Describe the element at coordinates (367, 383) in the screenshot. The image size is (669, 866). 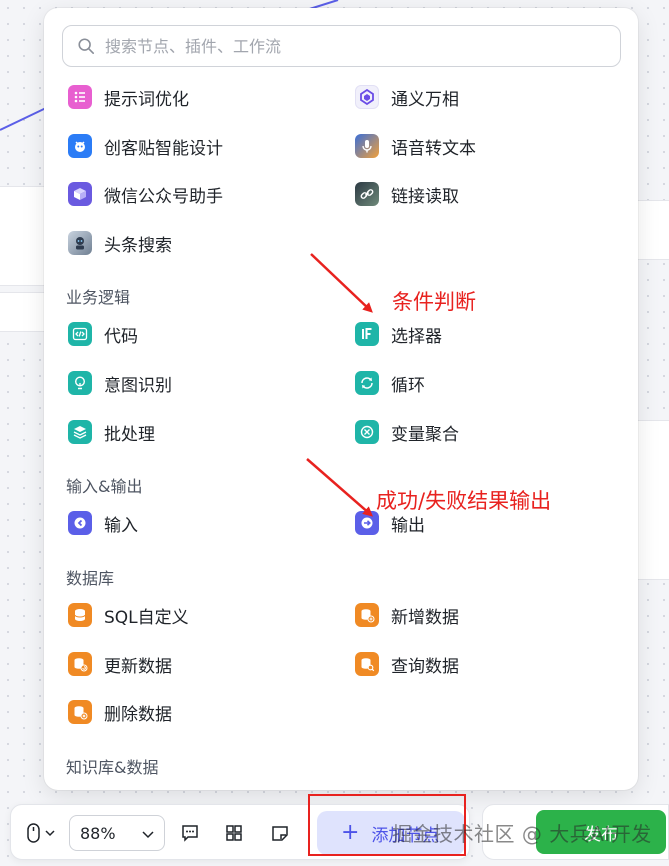
I see `loop-icon` at that location.